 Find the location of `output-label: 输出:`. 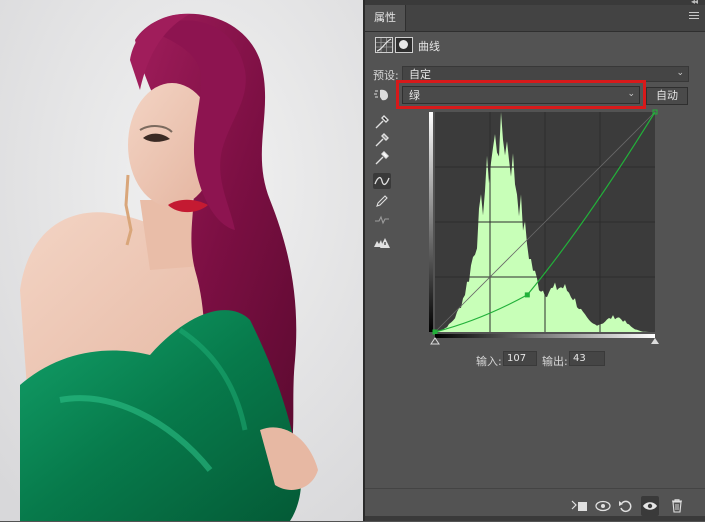

output-label: 输出: is located at coordinates (555, 361).